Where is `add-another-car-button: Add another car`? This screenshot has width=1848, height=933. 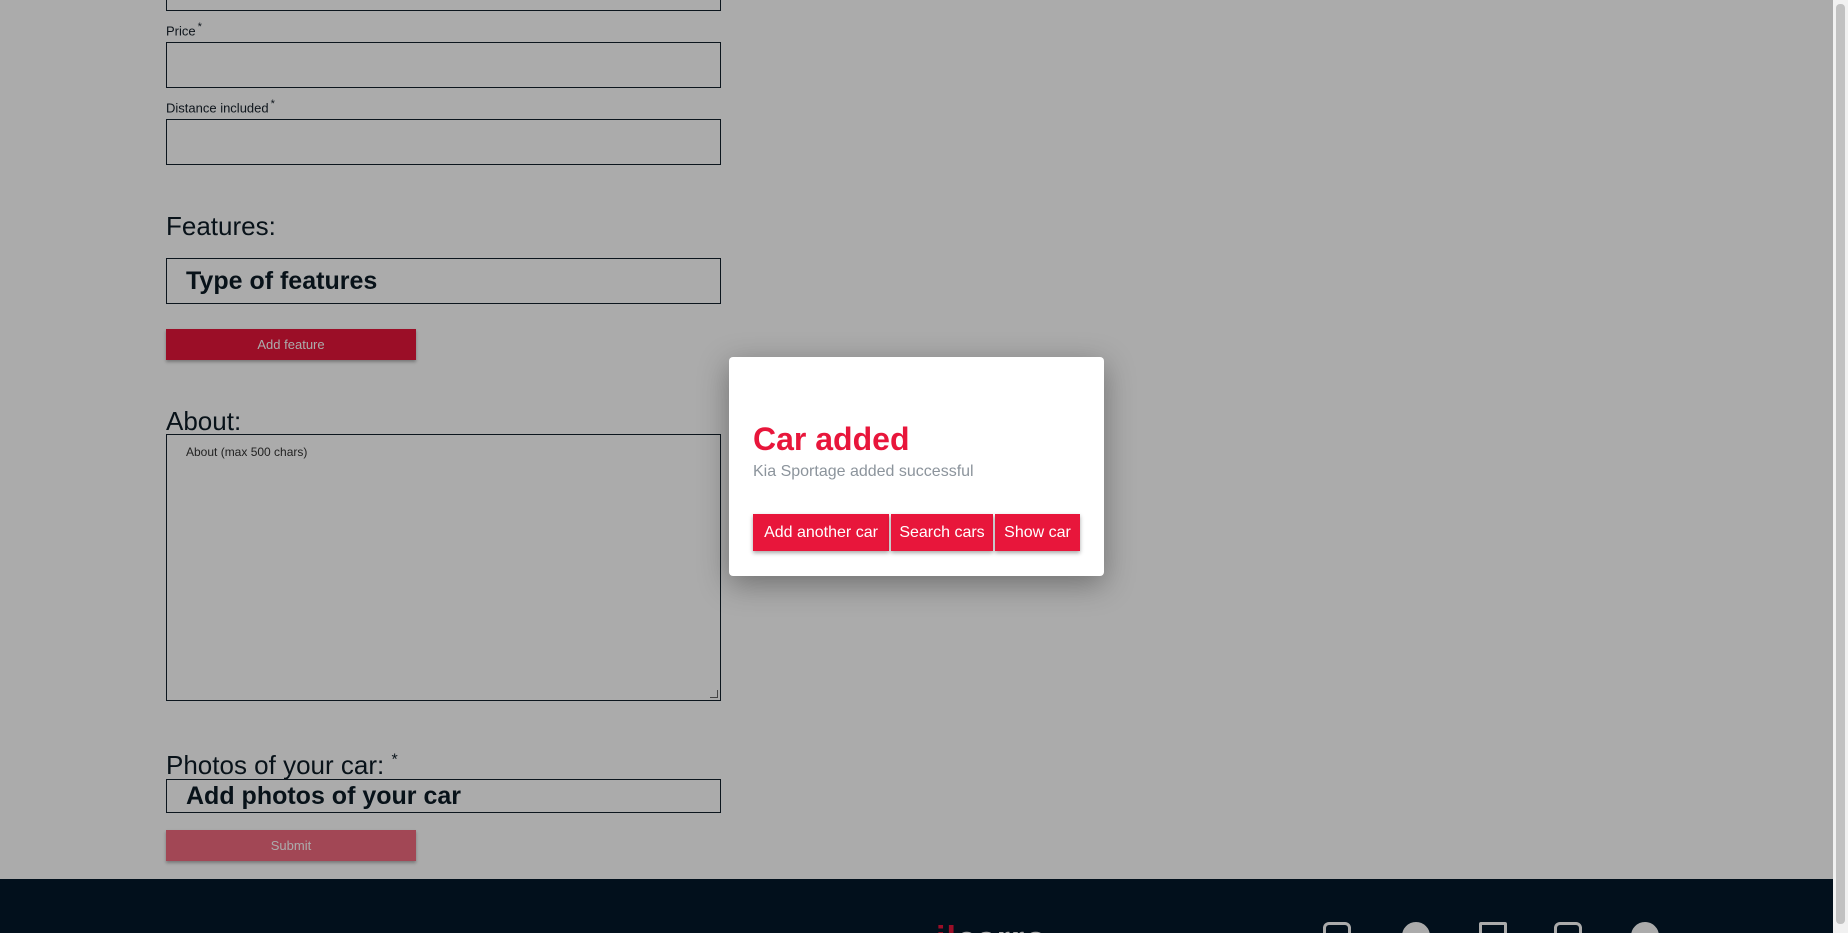 add-another-car-button: Add another car is located at coordinates (821, 532).